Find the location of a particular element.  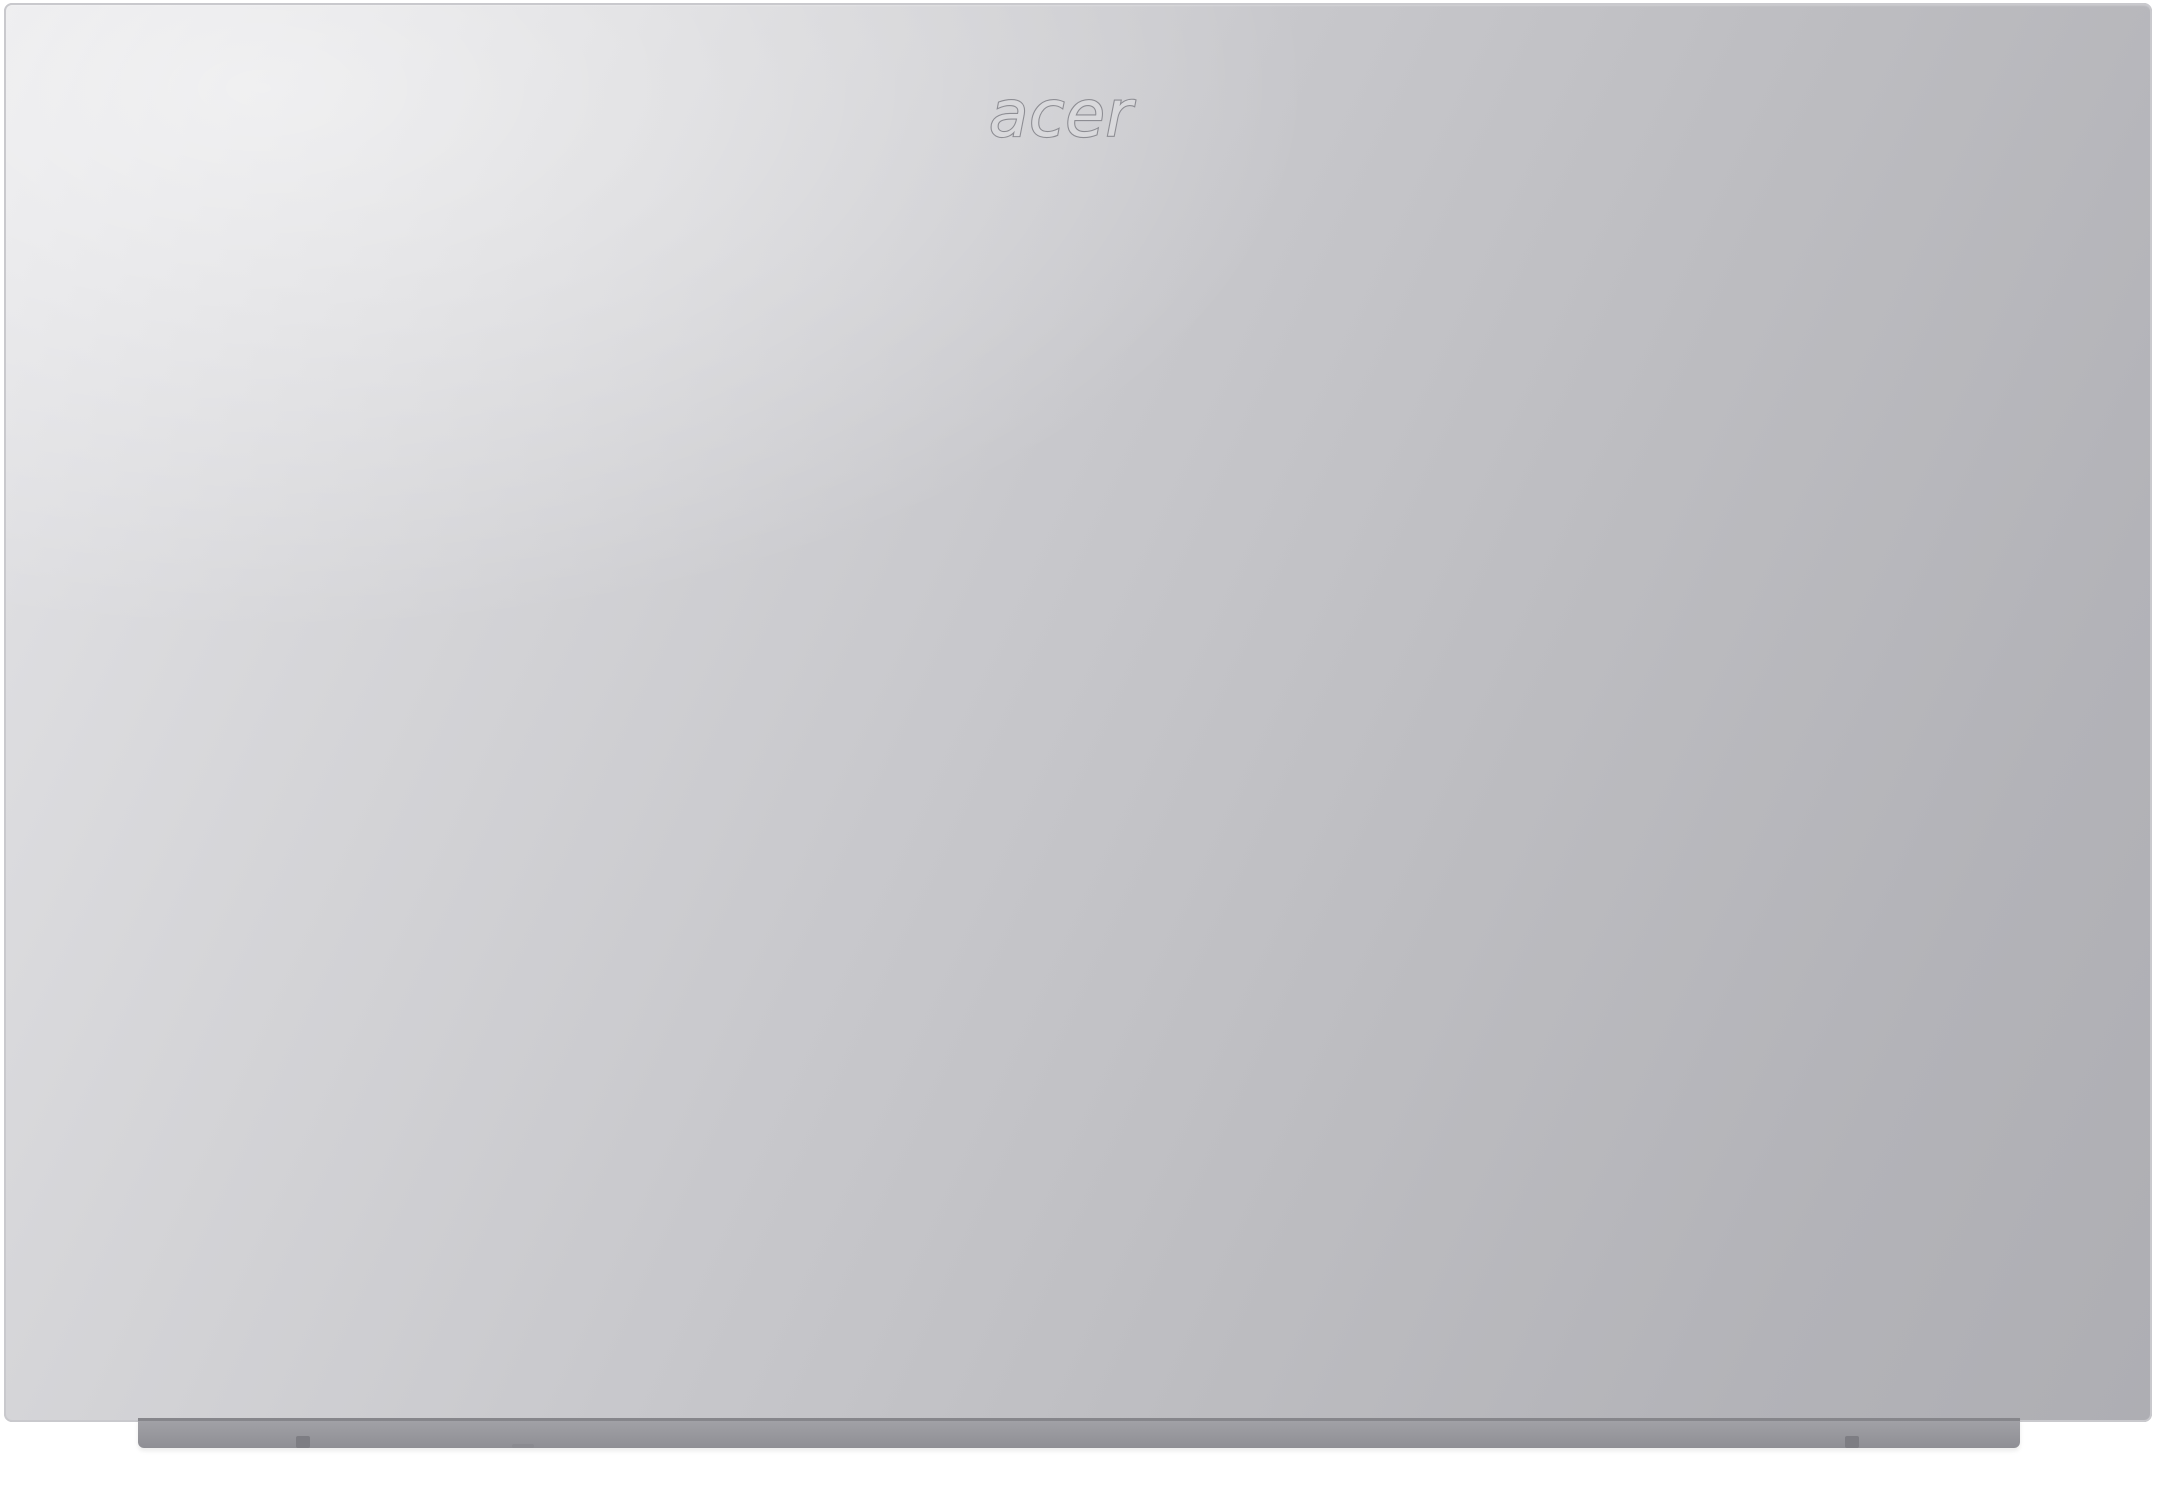

hinge-foot-right is located at coordinates (1852, 1442).